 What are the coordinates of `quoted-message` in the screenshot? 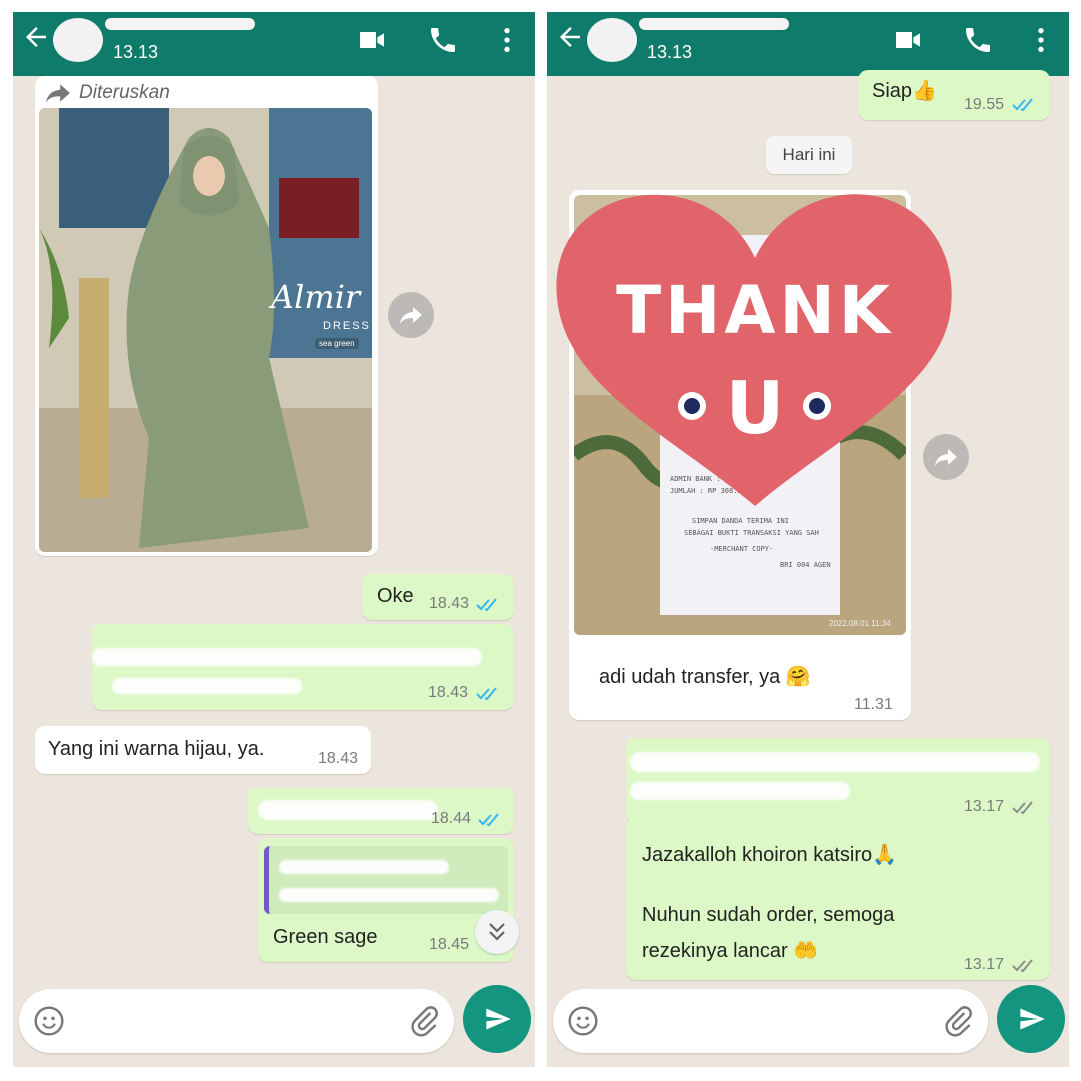 It's located at (386, 880).